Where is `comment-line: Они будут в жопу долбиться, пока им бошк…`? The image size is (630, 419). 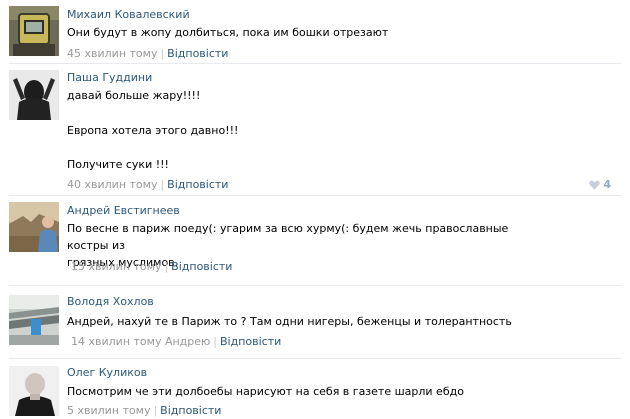
comment-line: Они будут в жопу долбиться, пока им бошк… is located at coordinates (228, 32).